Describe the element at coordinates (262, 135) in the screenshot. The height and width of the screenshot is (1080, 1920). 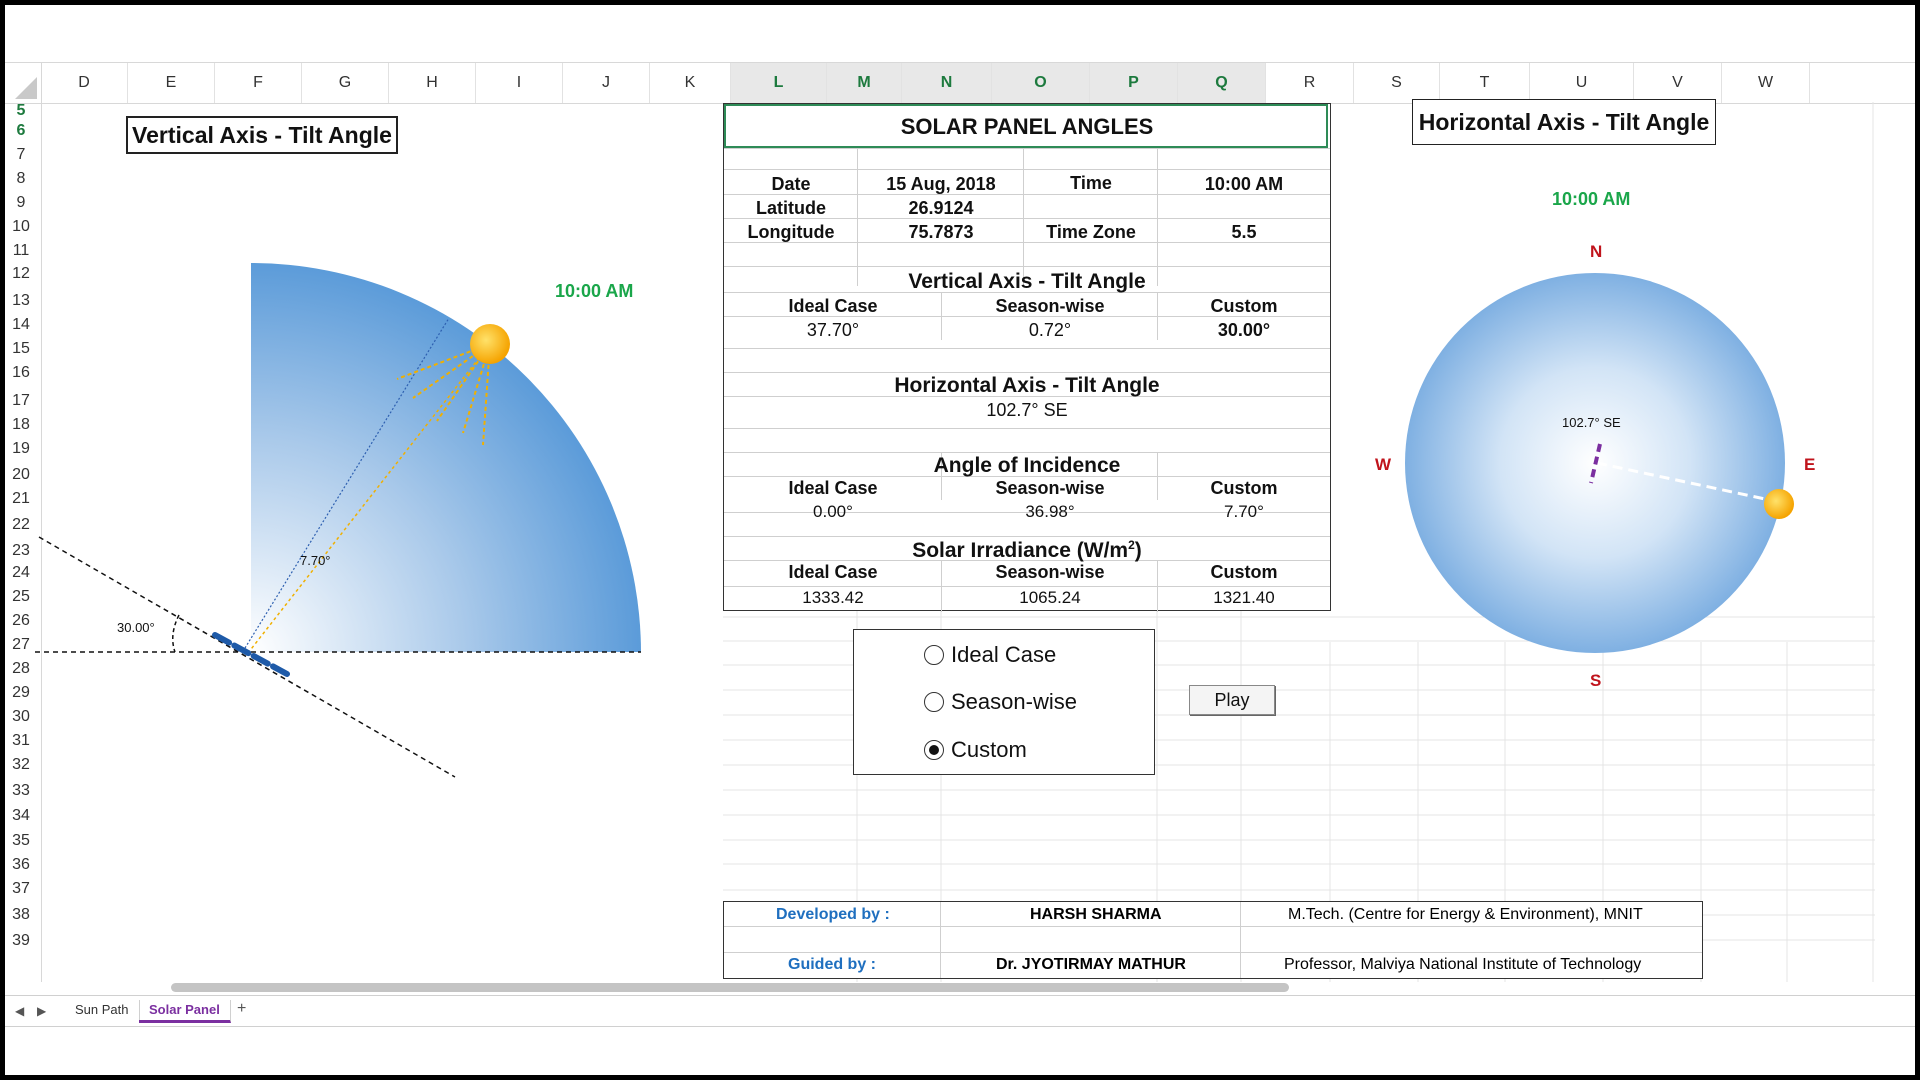
I see `vertical-axis-title: Vertical Axis - Tilt Angle` at that location.